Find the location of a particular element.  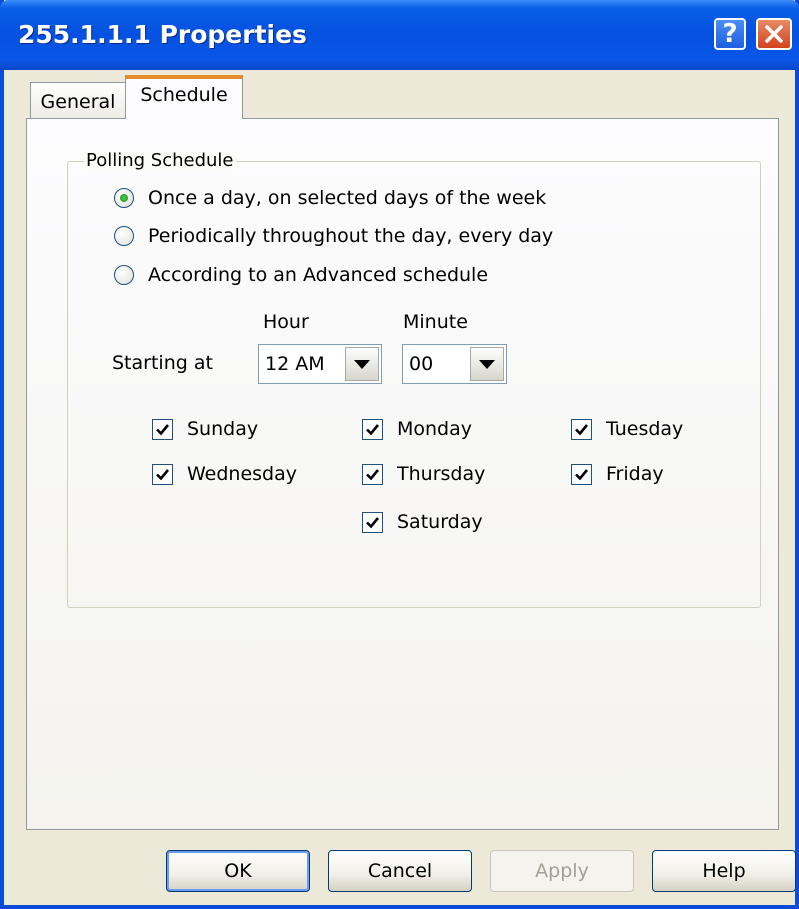

checkbox-label: Saturday is located at coordinates (440, 522).